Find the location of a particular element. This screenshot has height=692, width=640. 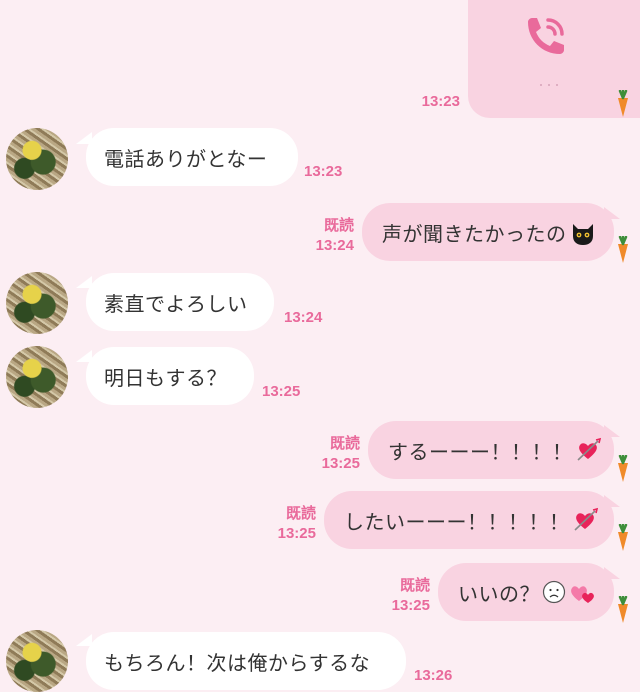

outgoing-message: 声が聞きたかったの is located at coordinates (488, 232).